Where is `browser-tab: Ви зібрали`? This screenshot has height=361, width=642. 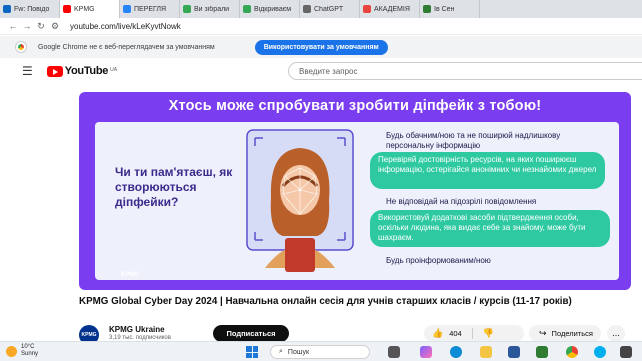
browser-tab: Ви зібрали is located at coordinates (210, 9).